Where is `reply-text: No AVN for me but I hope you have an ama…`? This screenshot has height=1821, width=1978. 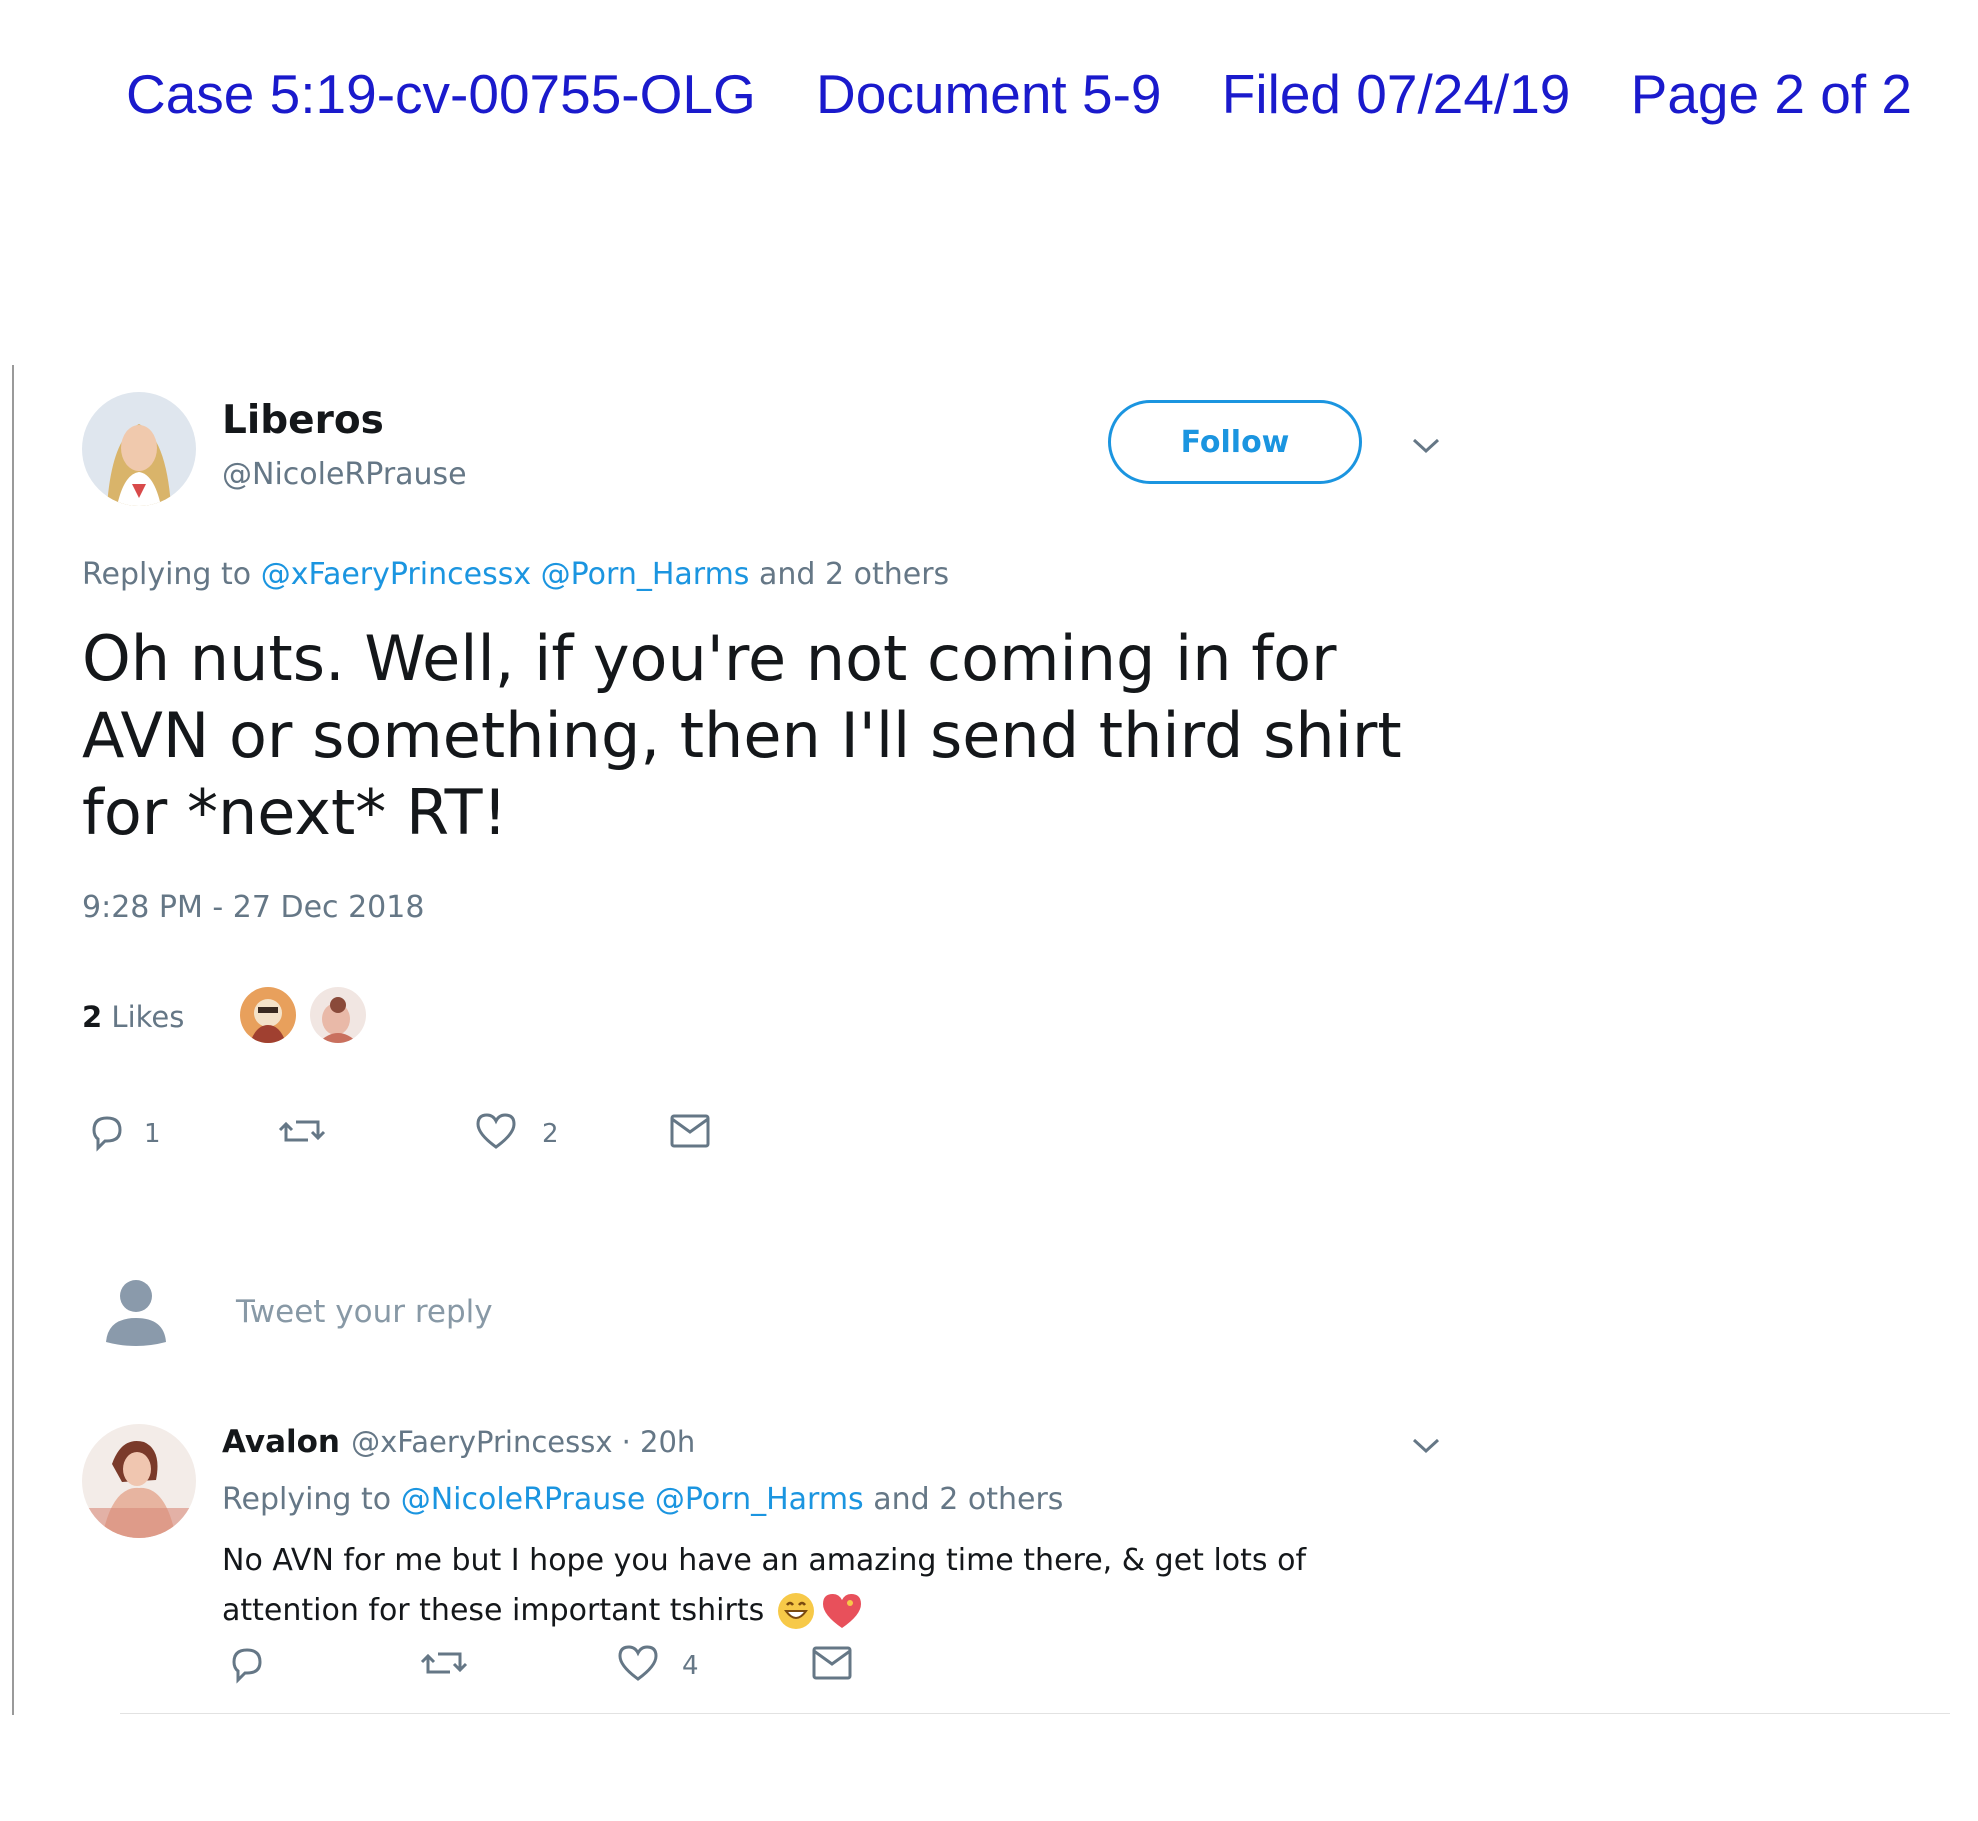 reply-text: No AVN for me but I hope you have an ama… is located at coordinates (822, 1586).